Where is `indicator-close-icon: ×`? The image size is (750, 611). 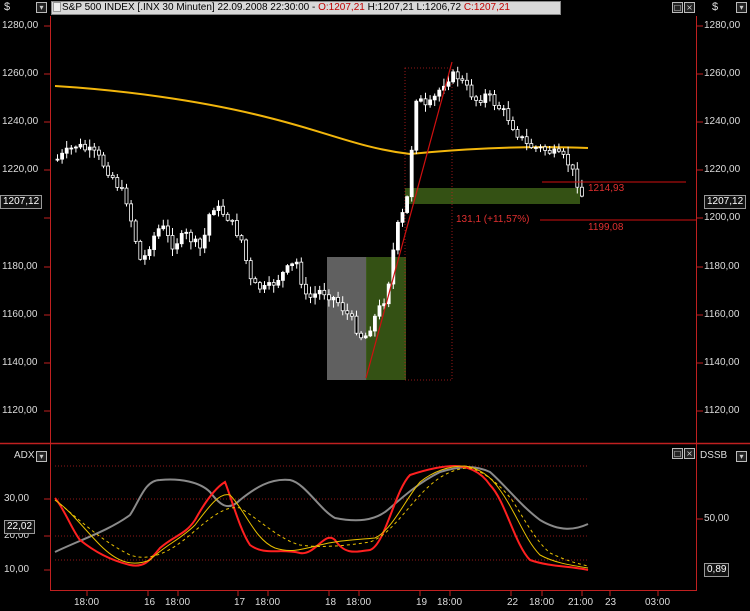 indicator-close-icon: × is located at coordinates (689, 453).